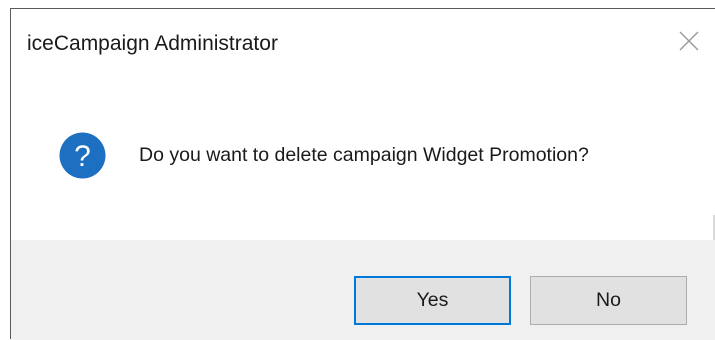  Describe the element at coordinates (152, 43) in the screenshot. I see `dialog-title: iceCampaign Administrator` at that location.